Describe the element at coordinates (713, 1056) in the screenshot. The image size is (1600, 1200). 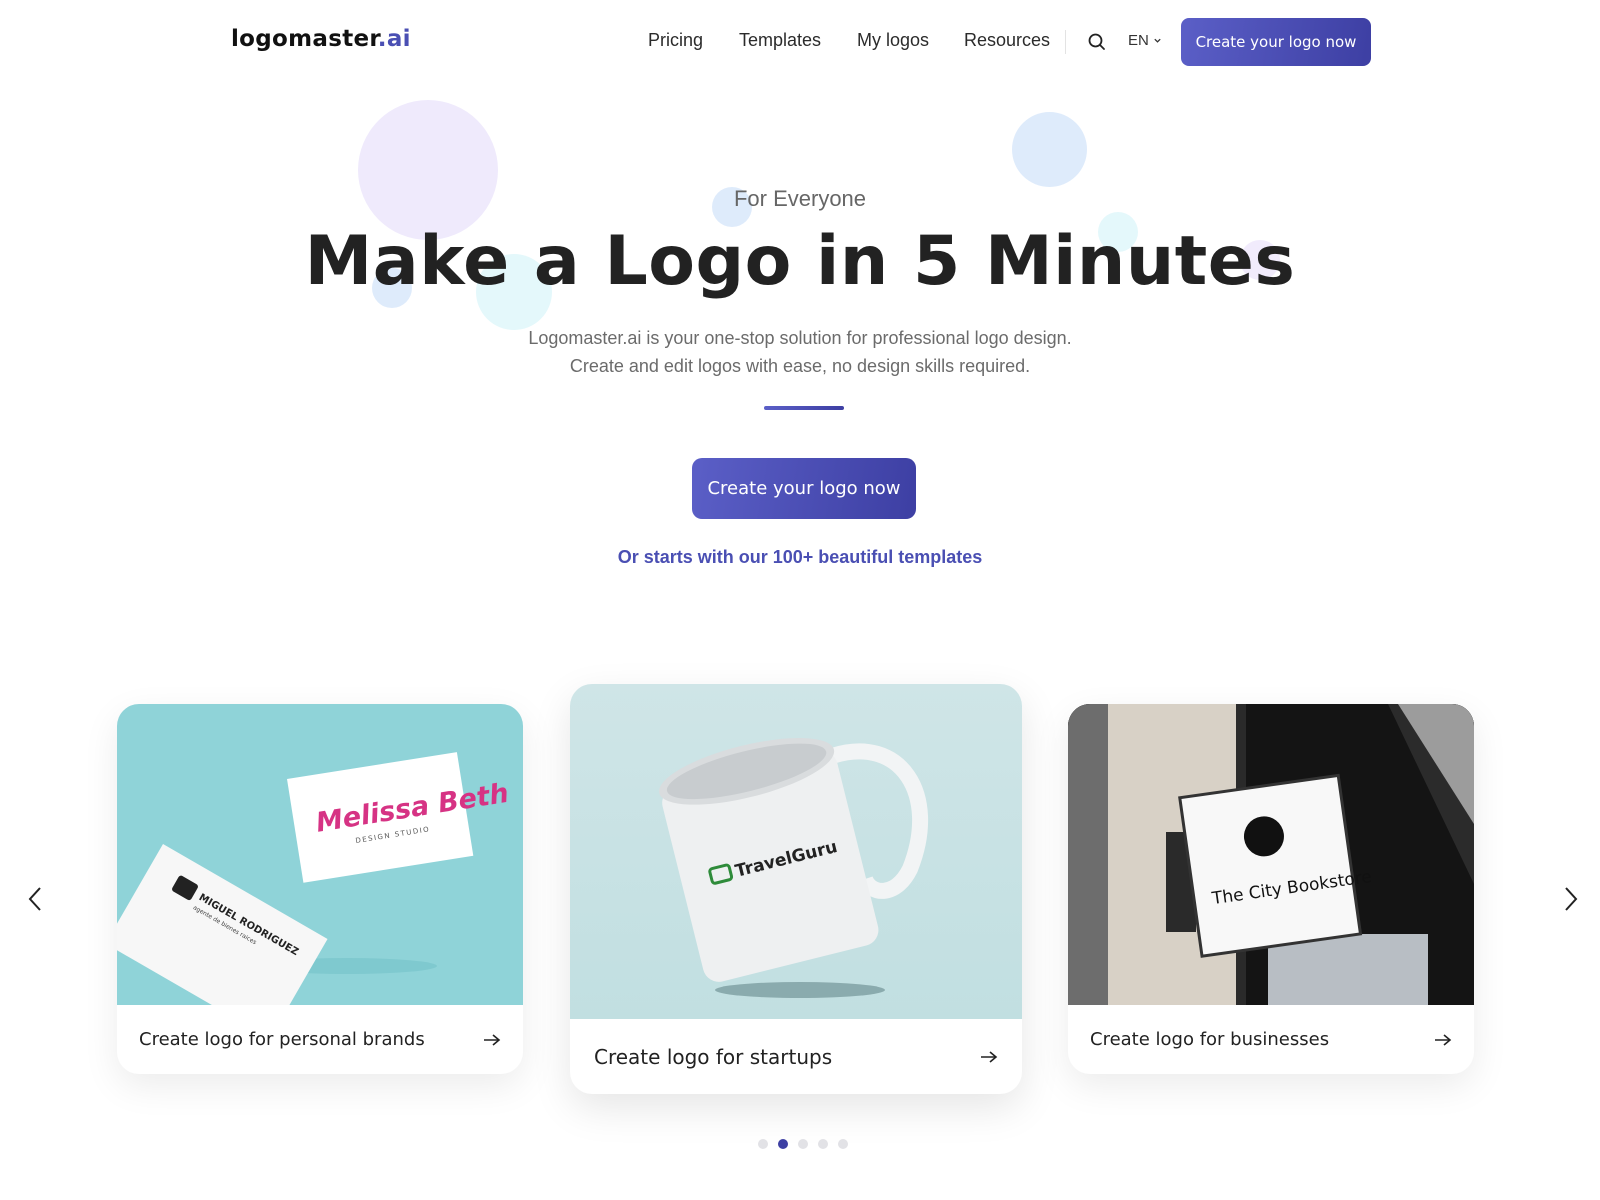
I see `card-label: Create logo for startups` at that location.